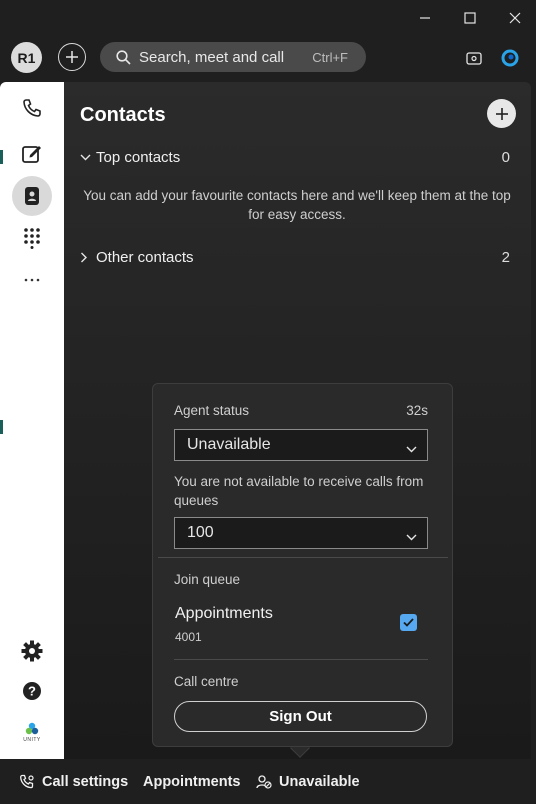 The width and height of the screenshot is (536, 804). What do you see at coordinates (330, 57) in the screenshot?
I see `search-shortcut: Ctrl+F` at bounding box center [330, 57].